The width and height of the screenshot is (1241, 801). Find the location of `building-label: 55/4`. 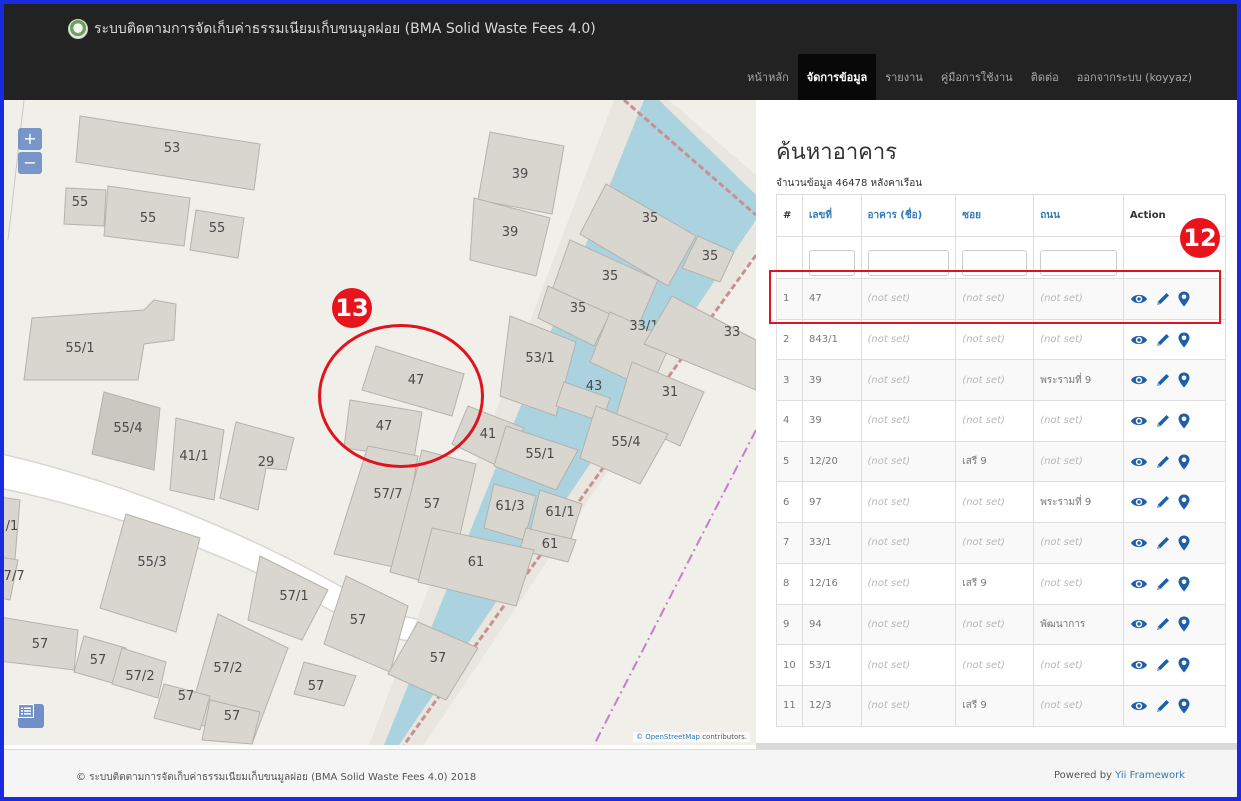

building-label: 55/4 is located at coordinates (625, 442).